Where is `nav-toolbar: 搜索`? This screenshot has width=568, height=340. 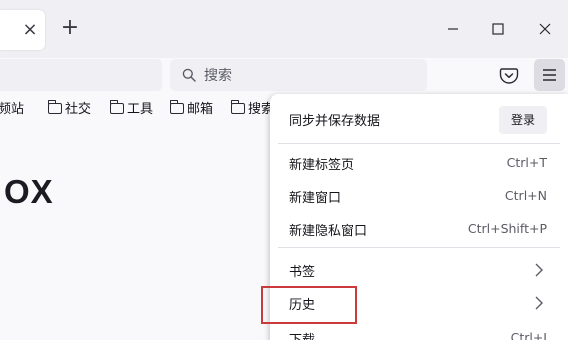
nav-toolbar: 搜索 is located at coordinates (284, 75).